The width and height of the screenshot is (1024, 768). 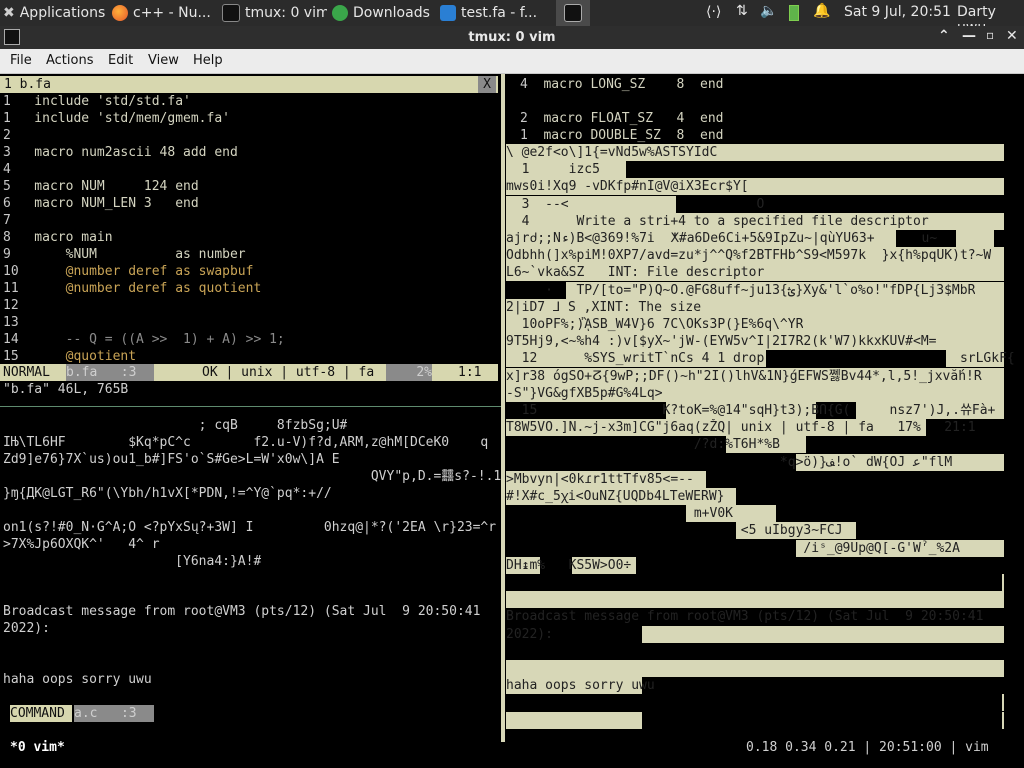 I want to click on command-mode-indicator: COMMAND, so click(x=41, y=713).